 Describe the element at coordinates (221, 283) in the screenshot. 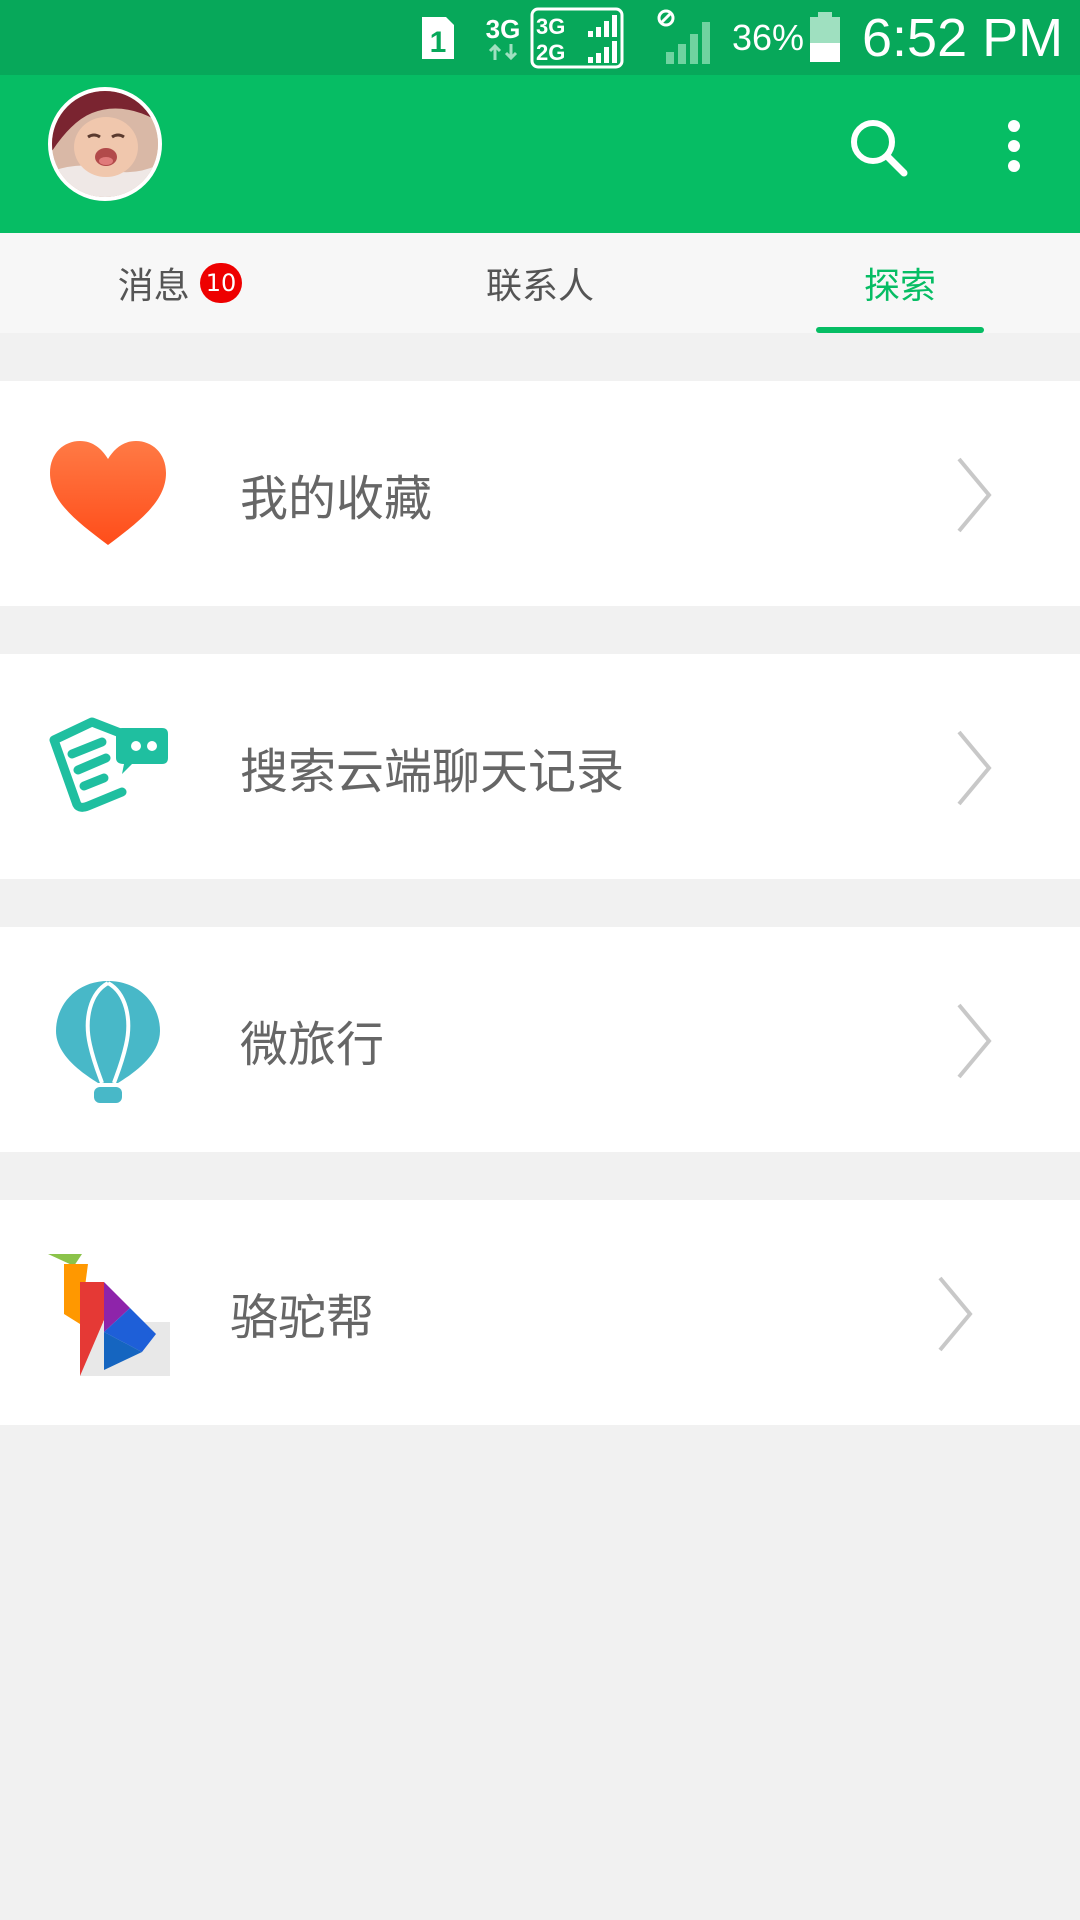

I see `unread-badge: 10` at that location.